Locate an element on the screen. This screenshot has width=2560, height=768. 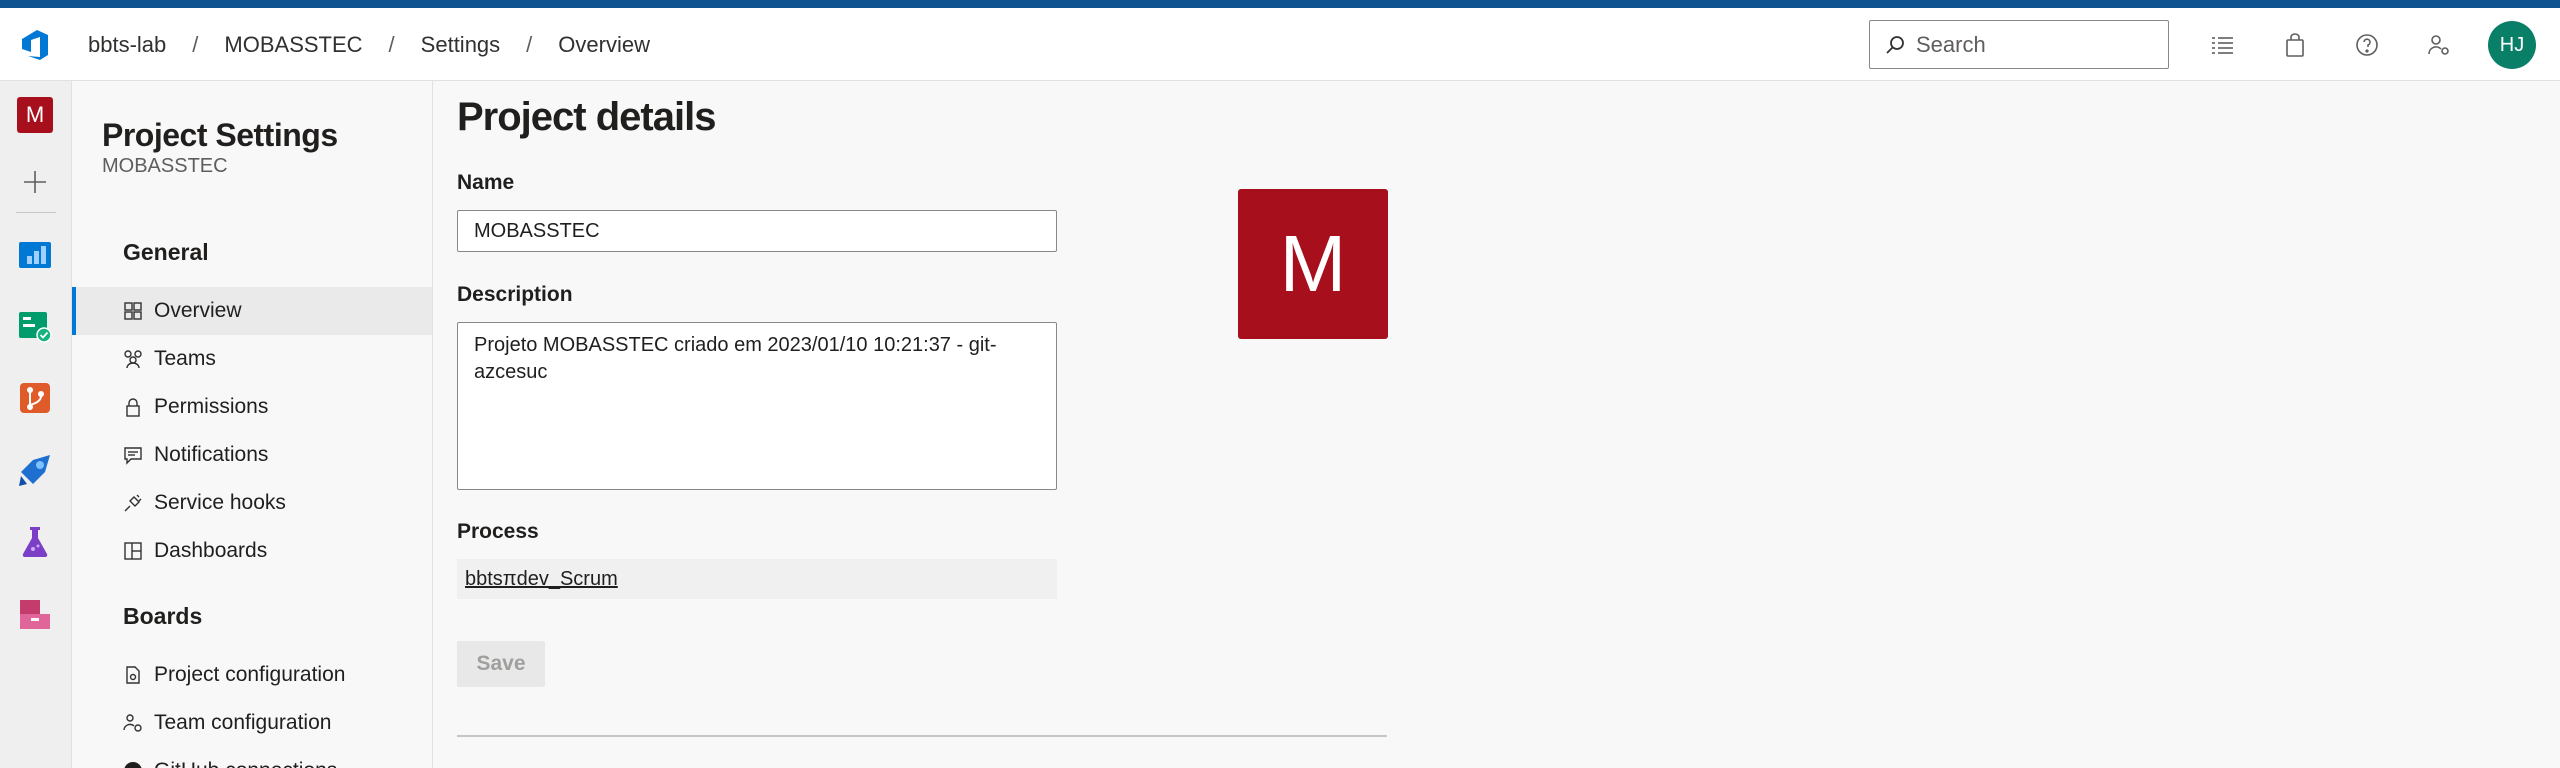
nav-item-label: Dashboards is located at coordinates (211, 550).